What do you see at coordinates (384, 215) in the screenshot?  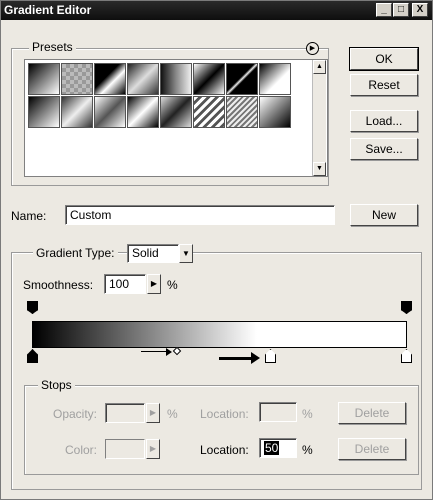 I see `new-button: New` at bounding box center [384, 215].